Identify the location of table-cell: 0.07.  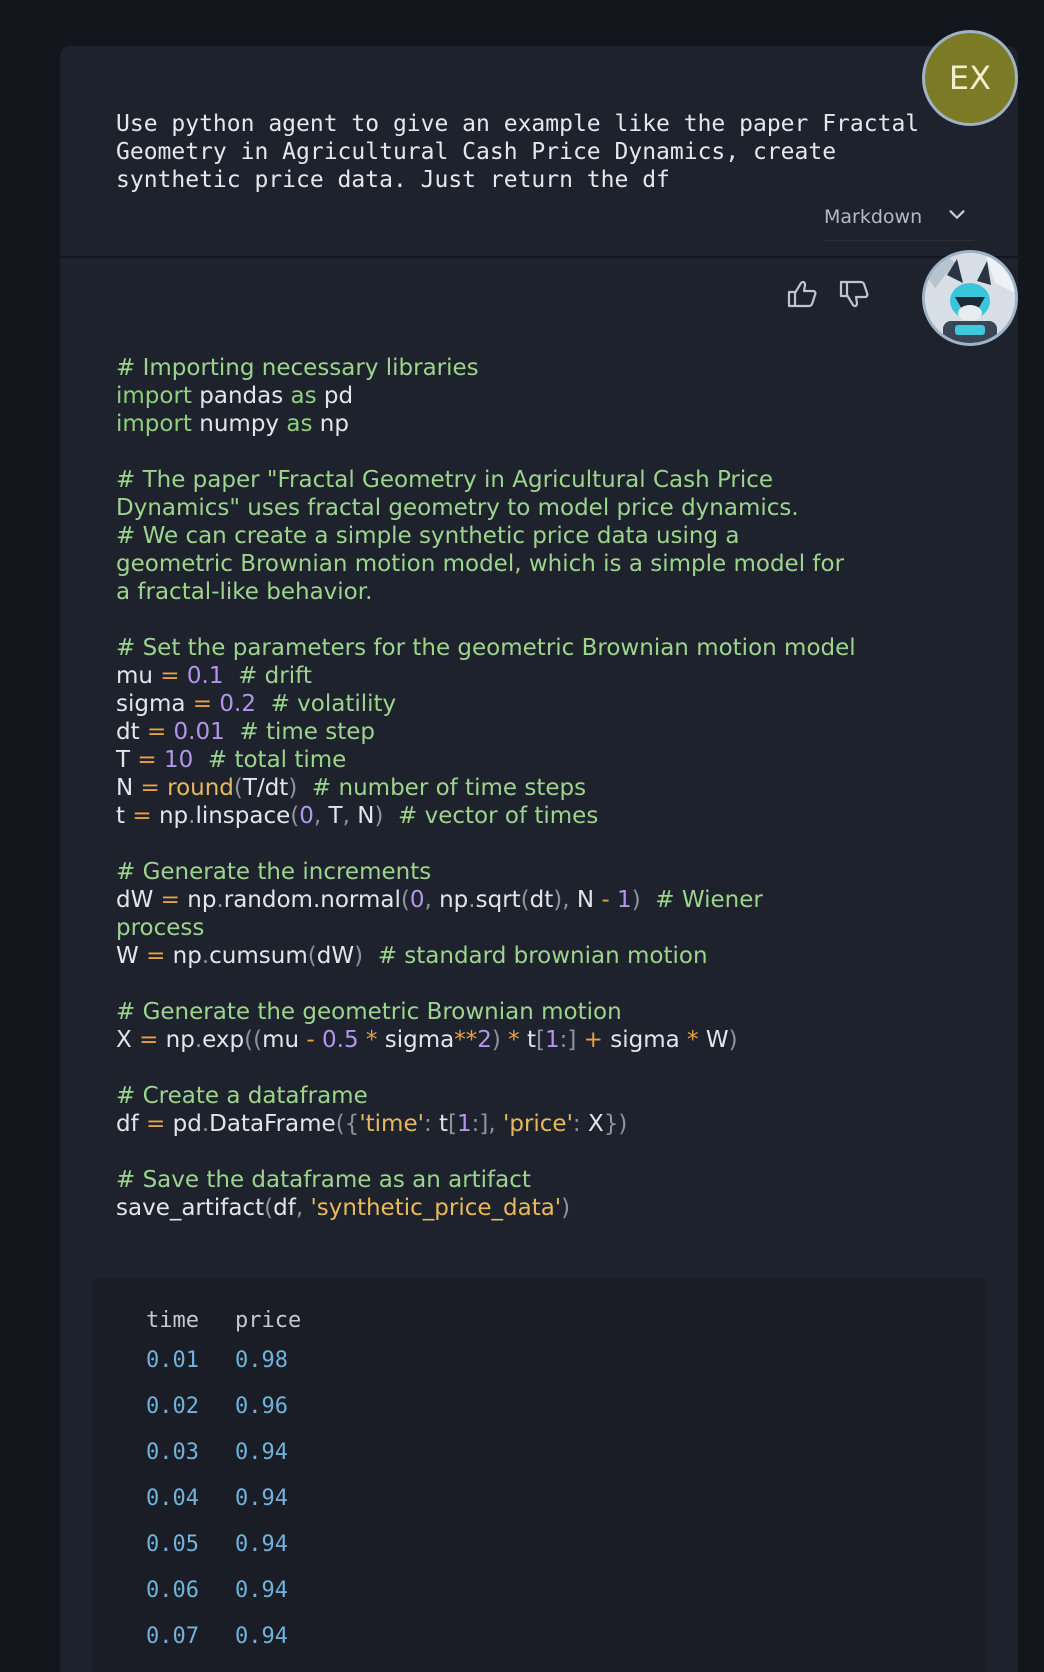
(172, 1636).